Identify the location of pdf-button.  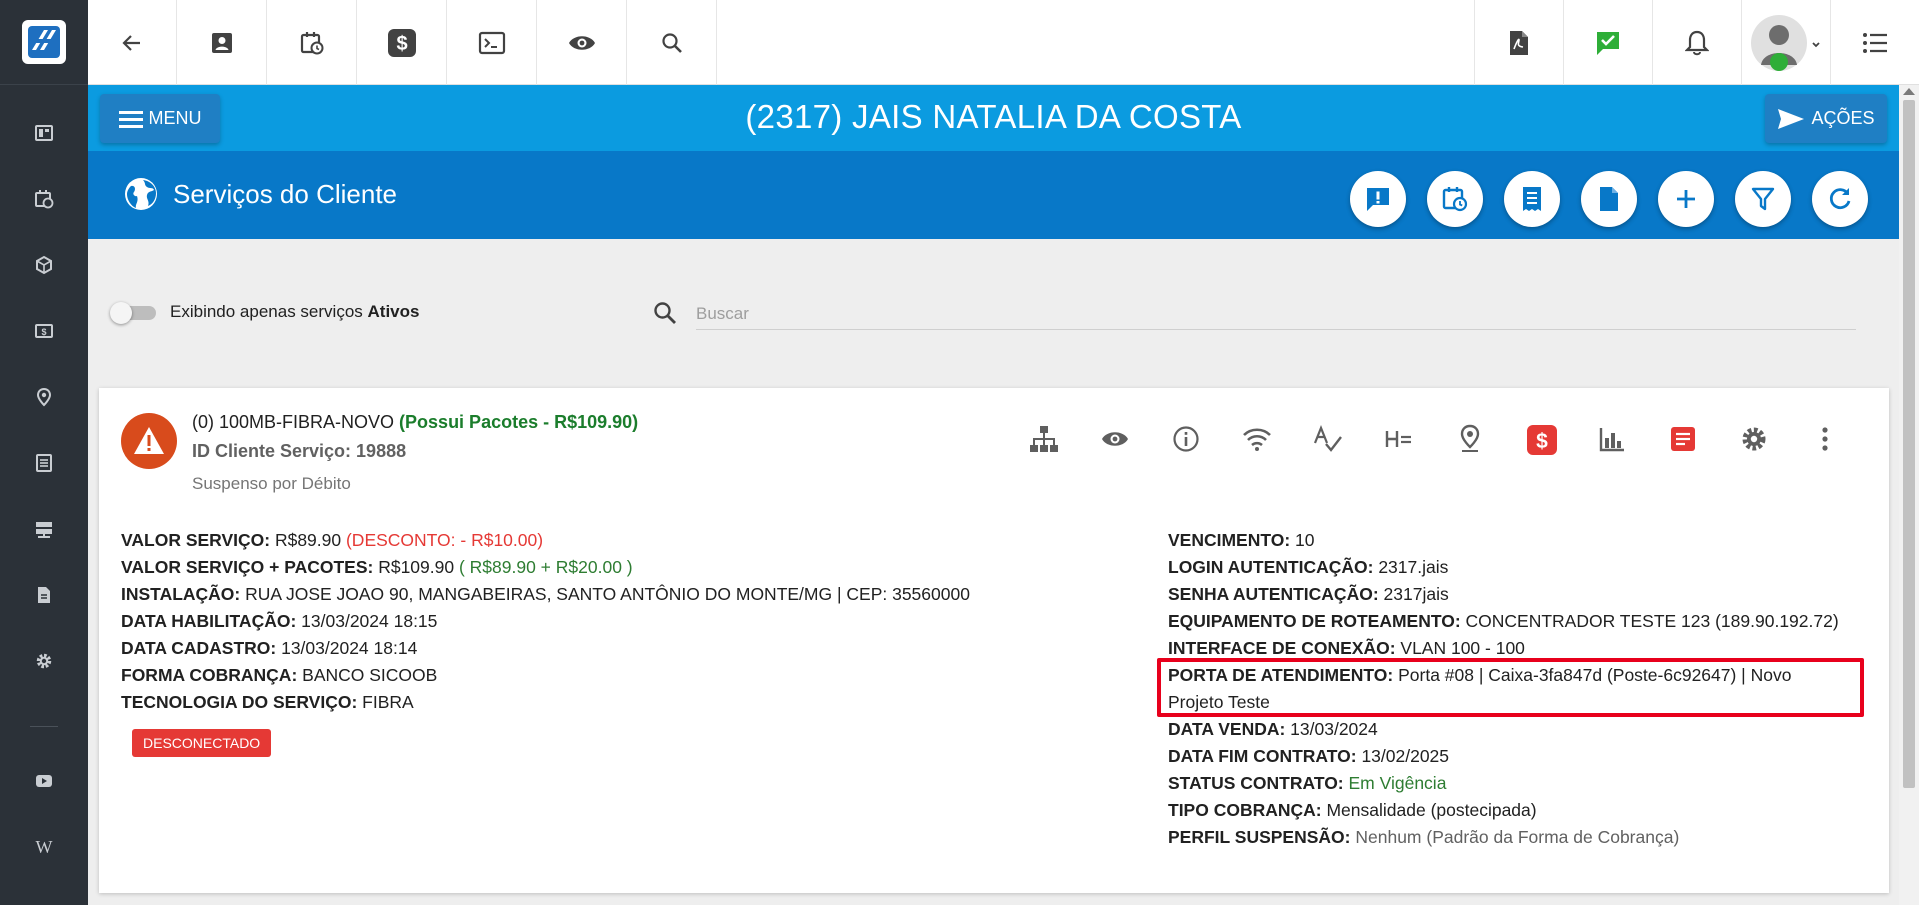
(1519, 42).